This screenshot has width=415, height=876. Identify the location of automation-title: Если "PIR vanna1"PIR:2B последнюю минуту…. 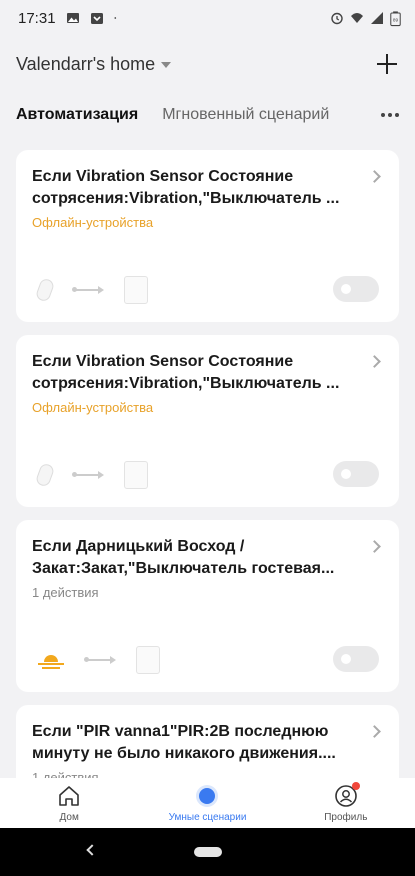
(184, 742).